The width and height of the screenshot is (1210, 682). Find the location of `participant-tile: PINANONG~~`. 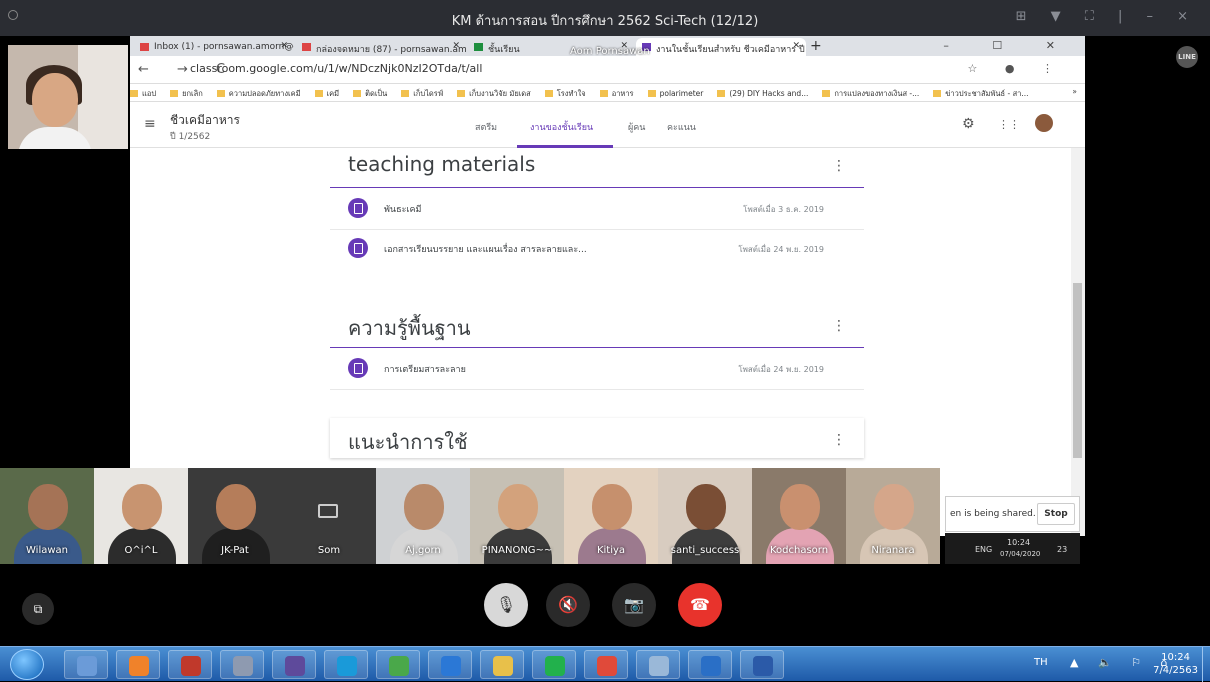

participant-tile: PINANONG~~ is located at coordinates (517, 516).